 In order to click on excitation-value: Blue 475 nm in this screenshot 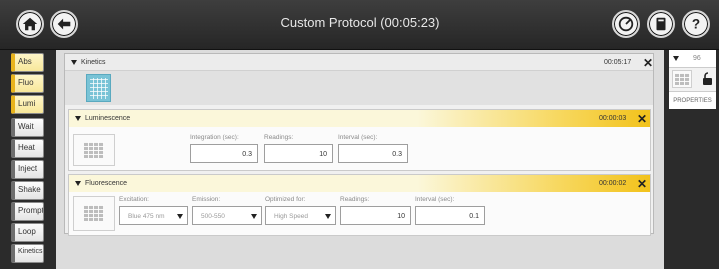, I will do `click(146, 216)`.